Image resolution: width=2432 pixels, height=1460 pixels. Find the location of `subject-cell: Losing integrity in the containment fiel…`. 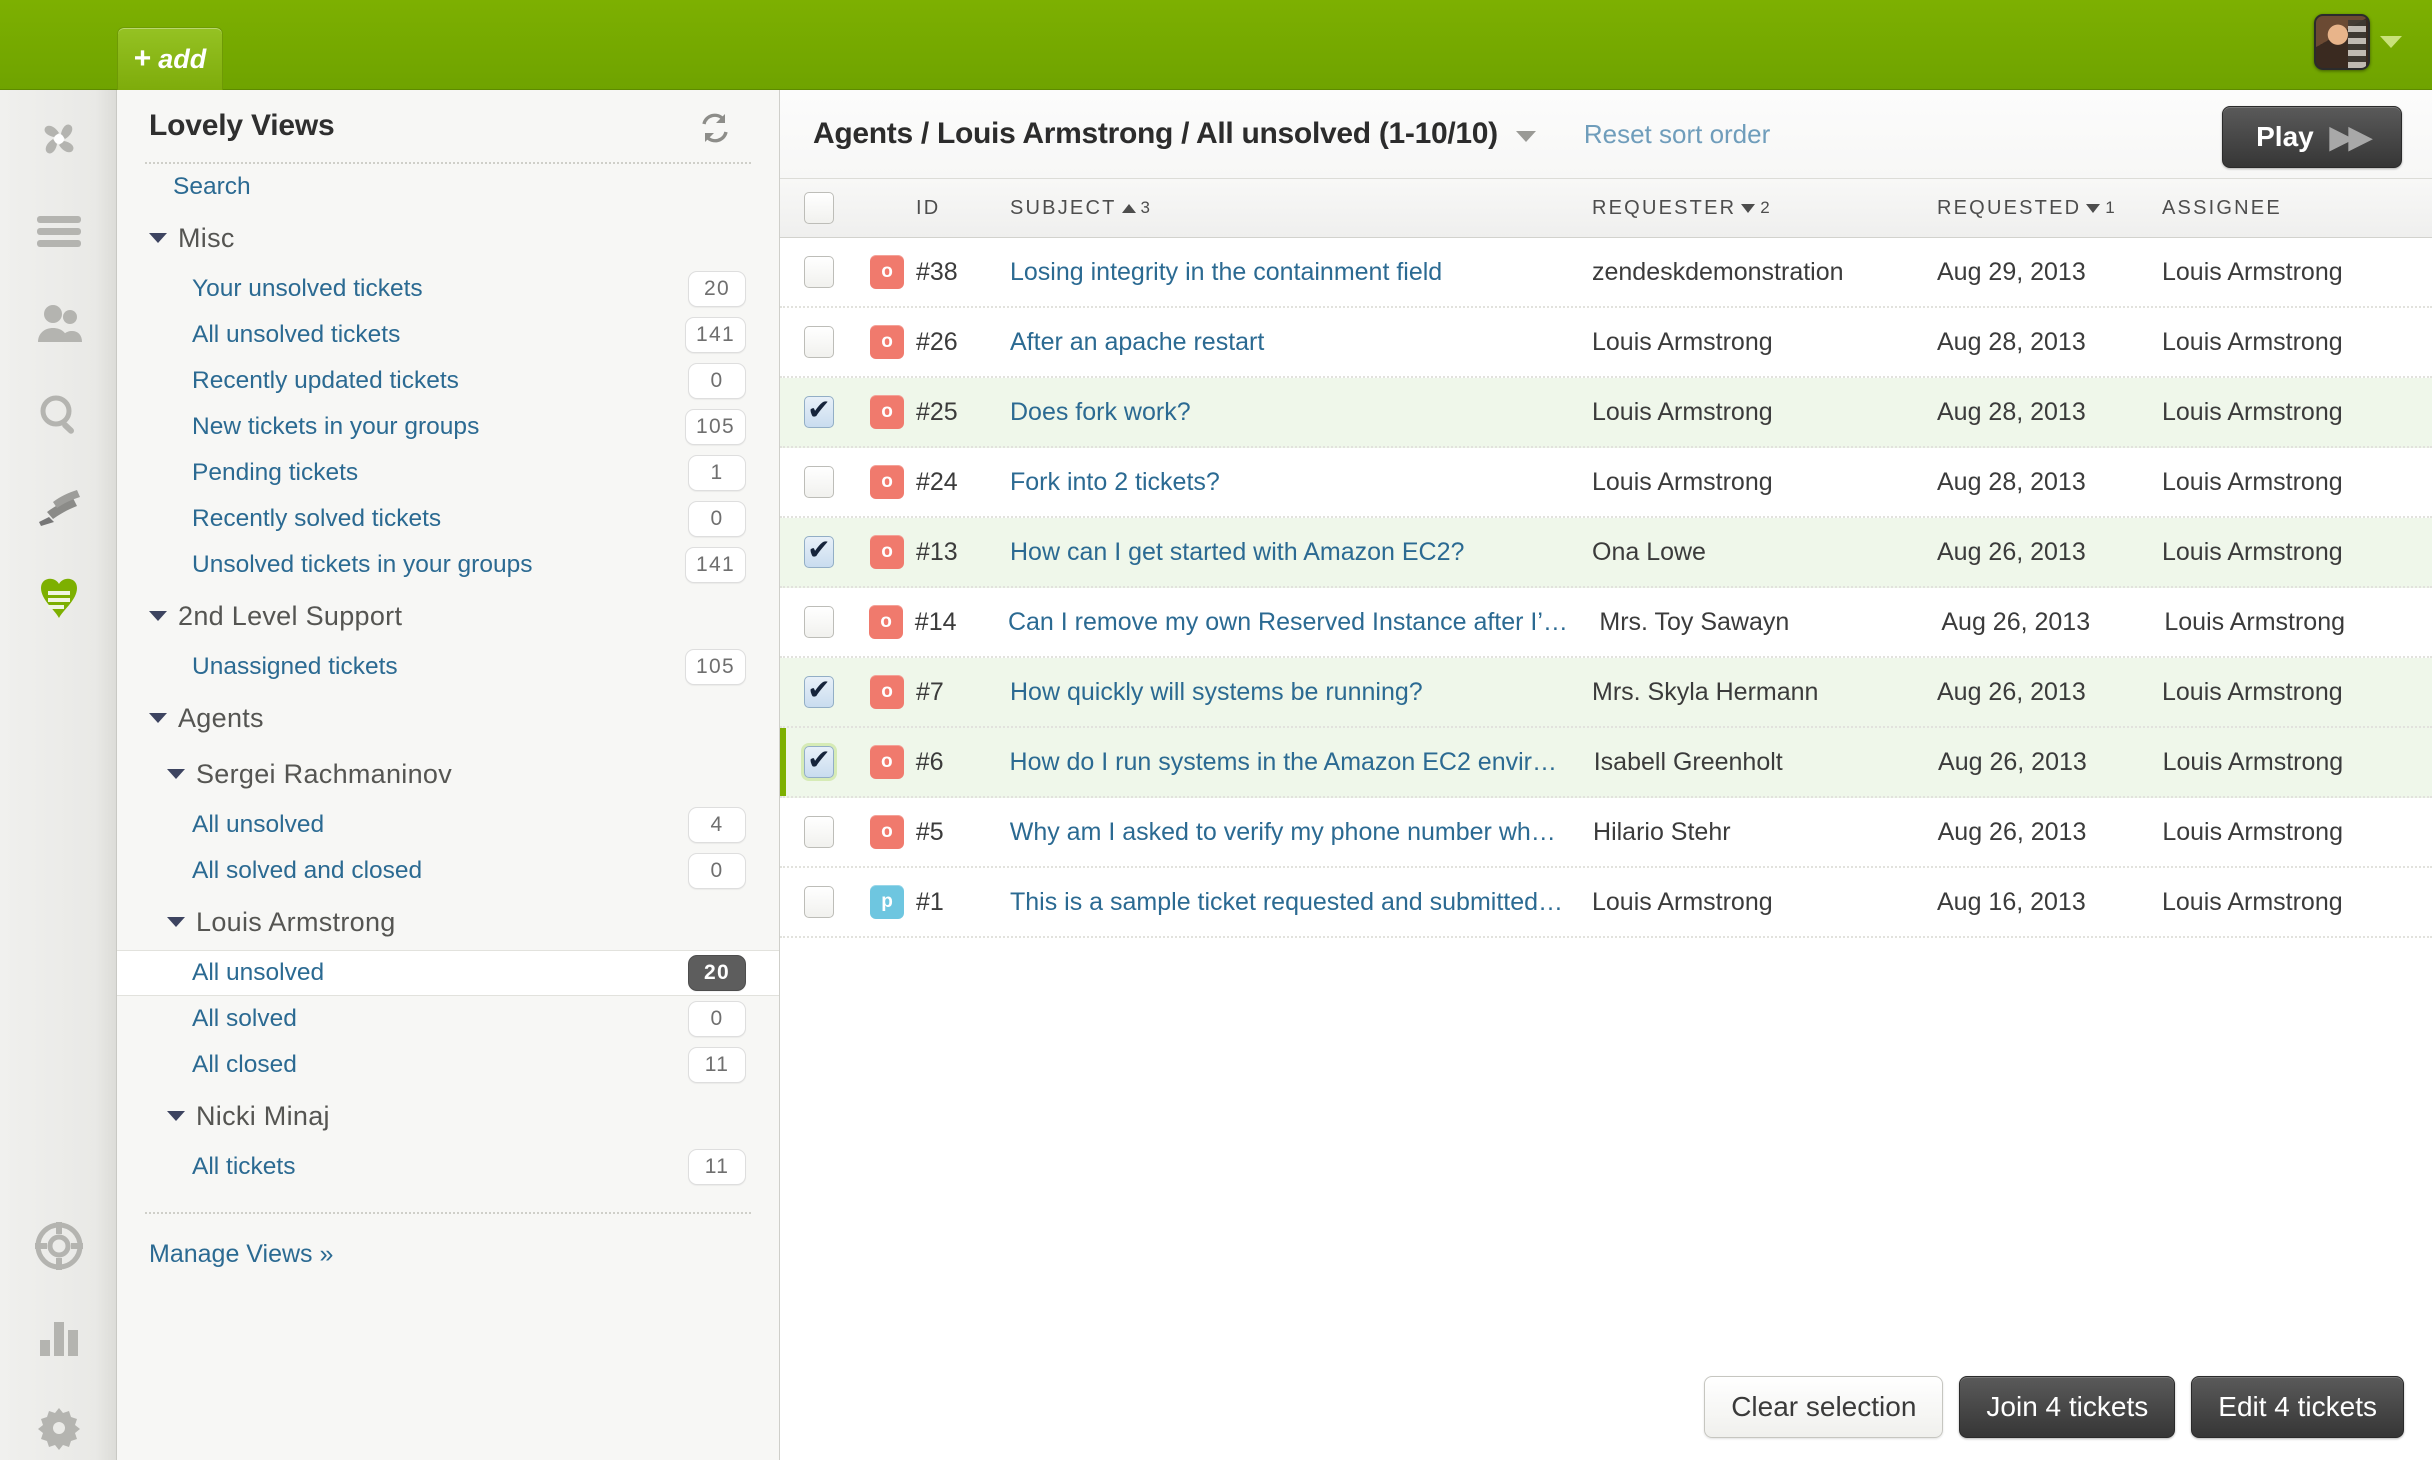

subject-cell: Losing integrity in the containment fiel… is located at coordinates (1301, 272).